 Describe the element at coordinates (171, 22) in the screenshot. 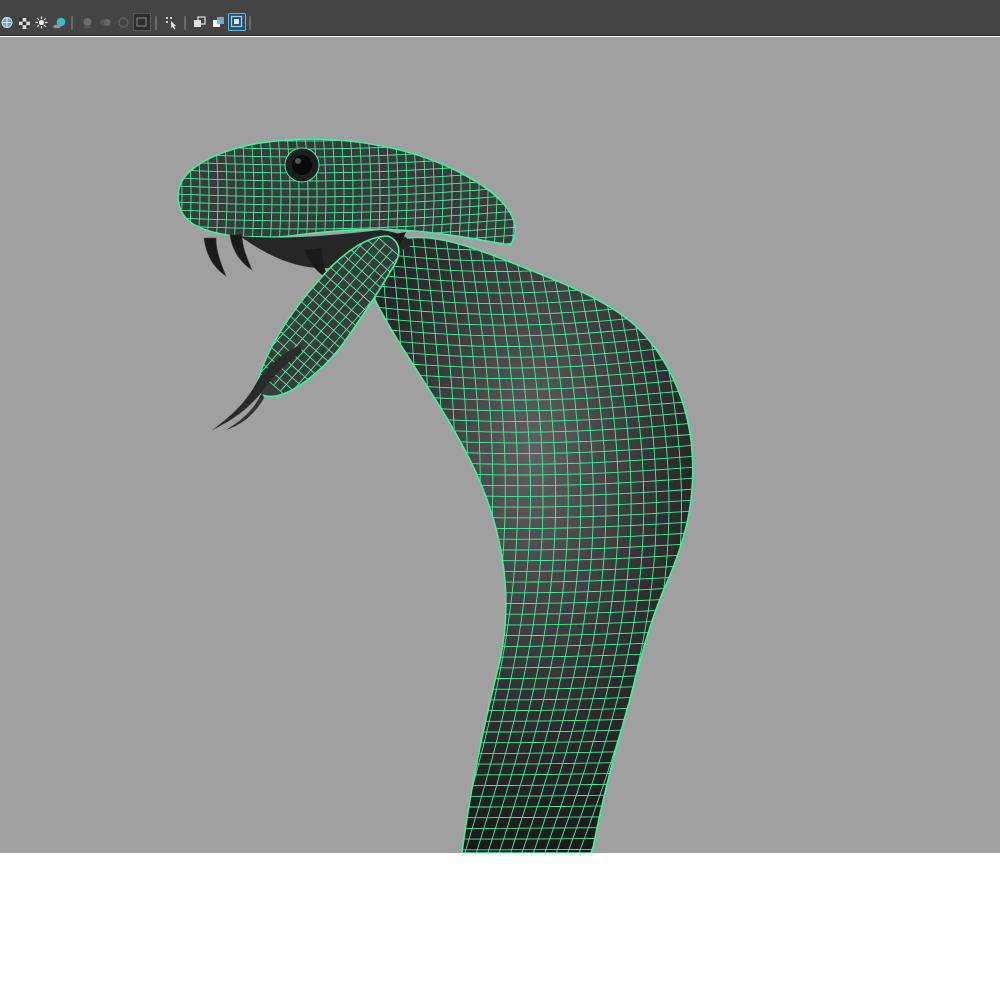

I see `select-camera-icon` at that location.